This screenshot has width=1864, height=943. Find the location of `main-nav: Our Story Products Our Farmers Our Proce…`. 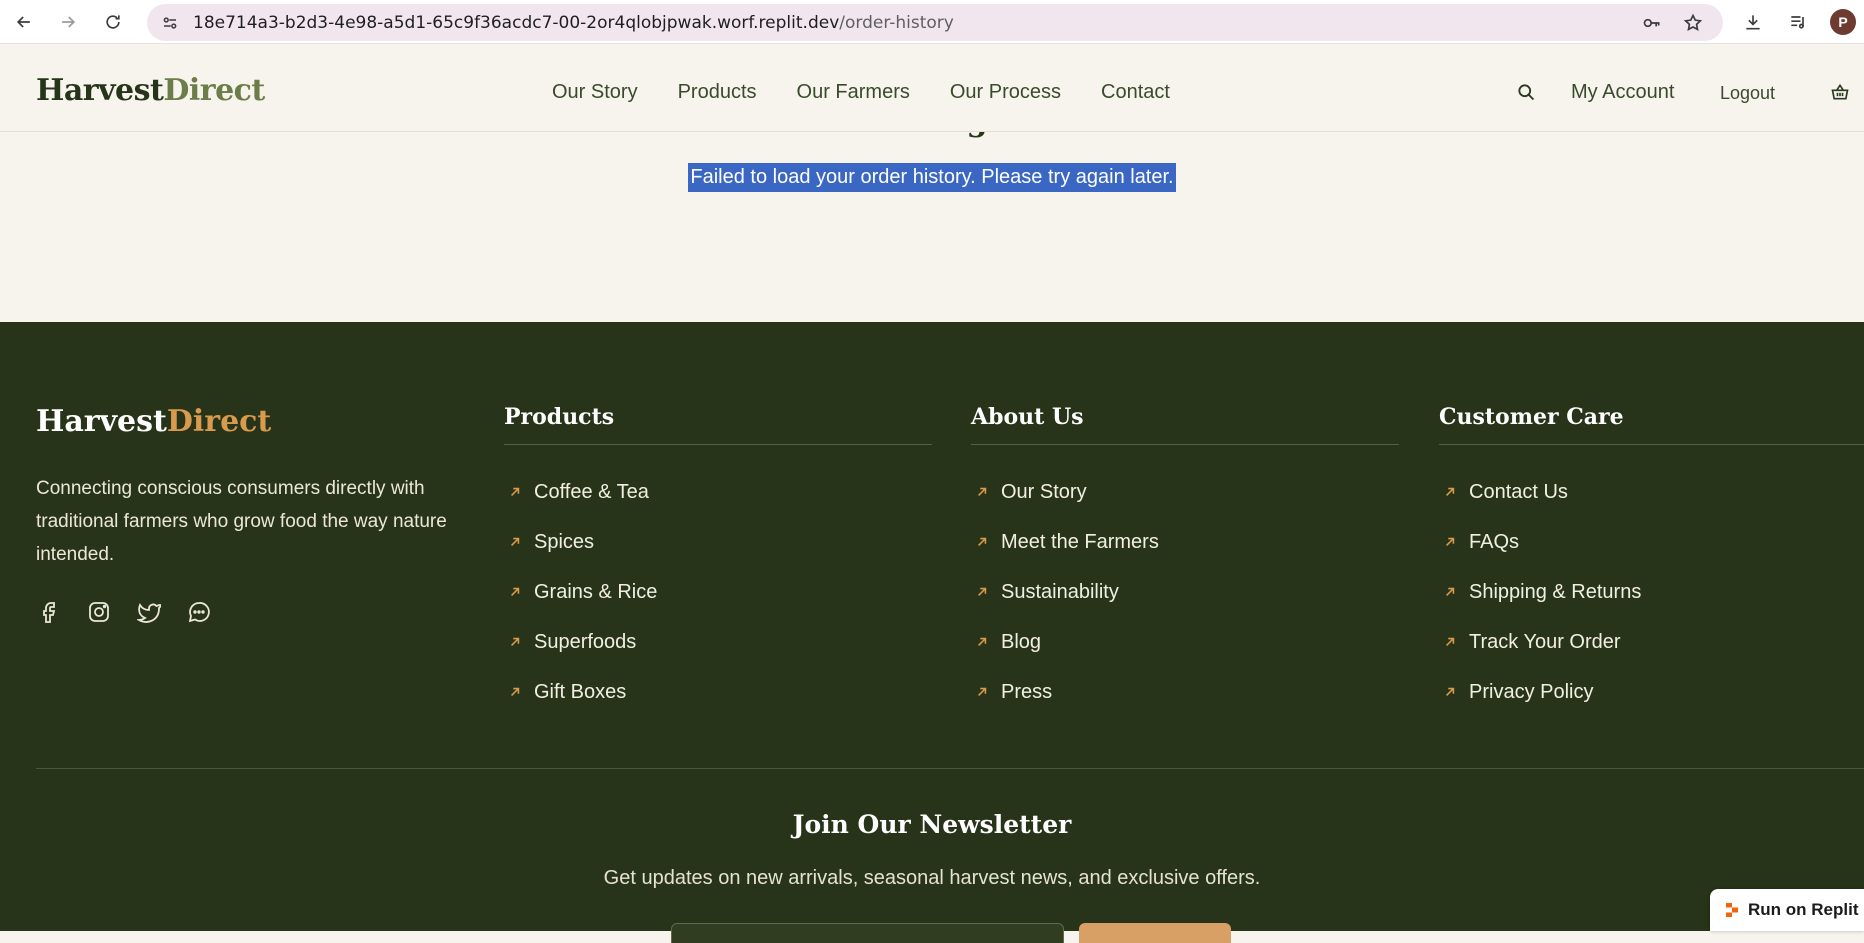

main-nav: Our Story Products Our Farmers Our Proce… is located at coordinates (861, 92).